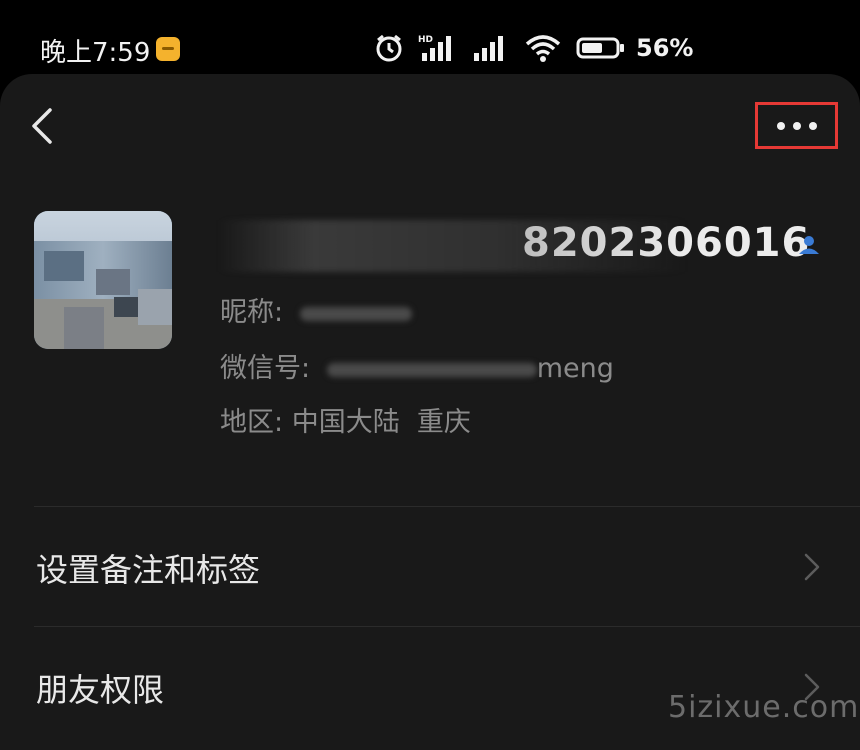 The height and width of the screenshot is (750, 860). I want to click on name-redaction, so click(453, 246).